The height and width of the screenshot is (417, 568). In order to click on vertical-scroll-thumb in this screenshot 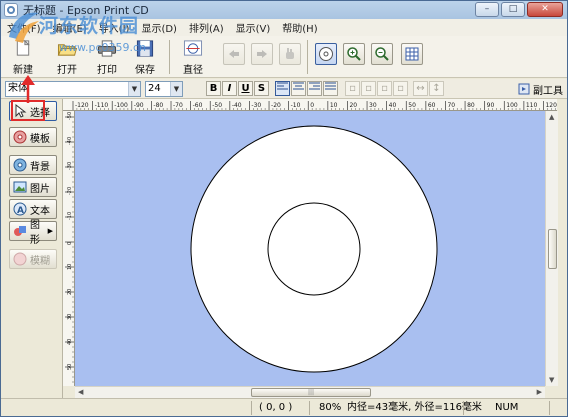, I will do `click(552, 249)`.